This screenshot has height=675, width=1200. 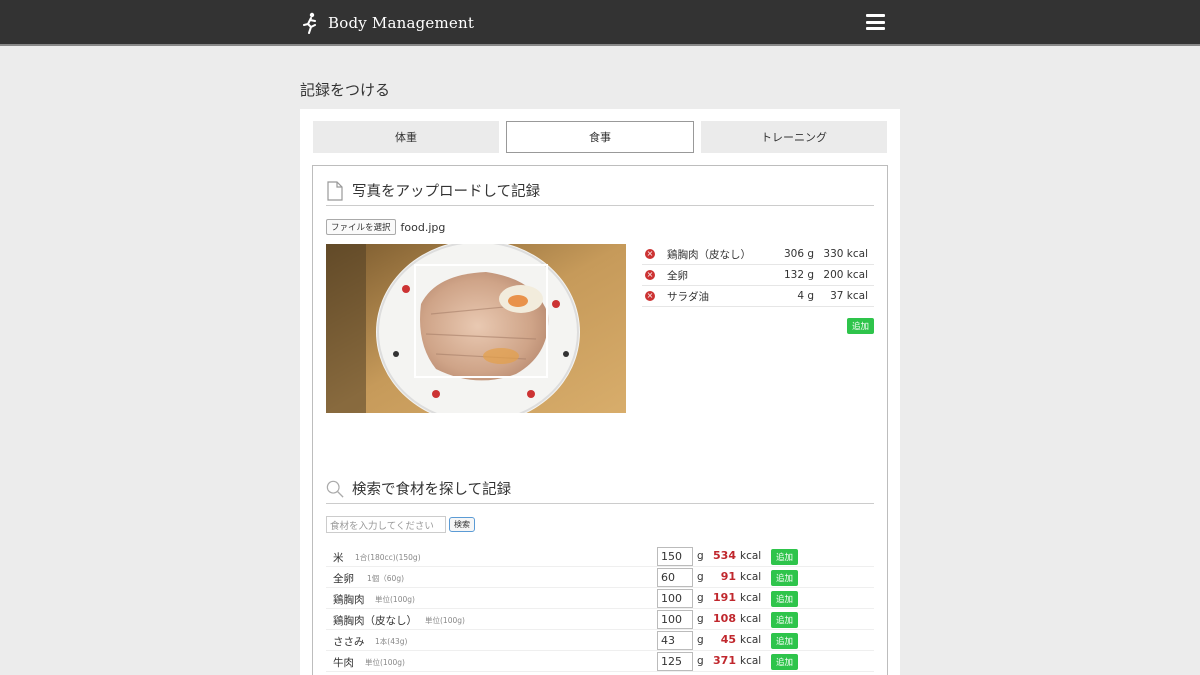 I want to click on selected-file-name: food.jpg, so click(x=423, y=227).